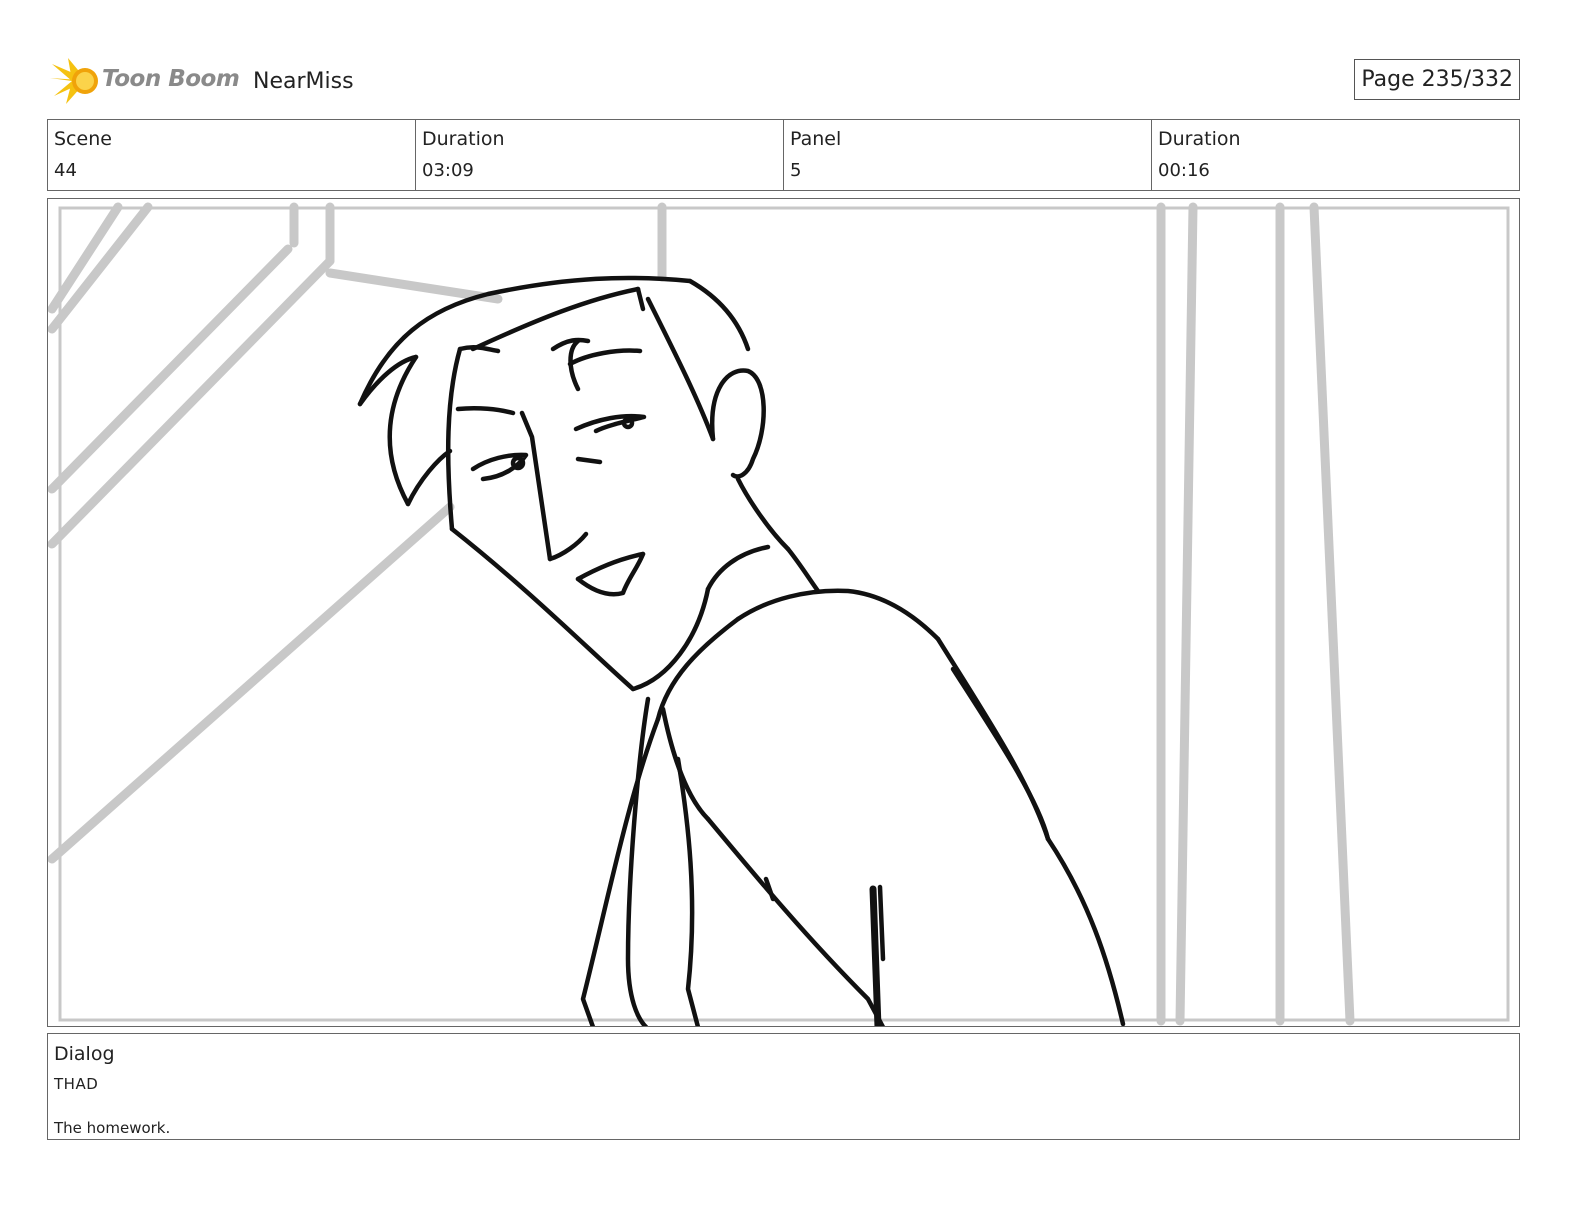  Describe the element at coordinates (968, 155) in the screenshot. I see `panel-cell: Panel 5` at that location.